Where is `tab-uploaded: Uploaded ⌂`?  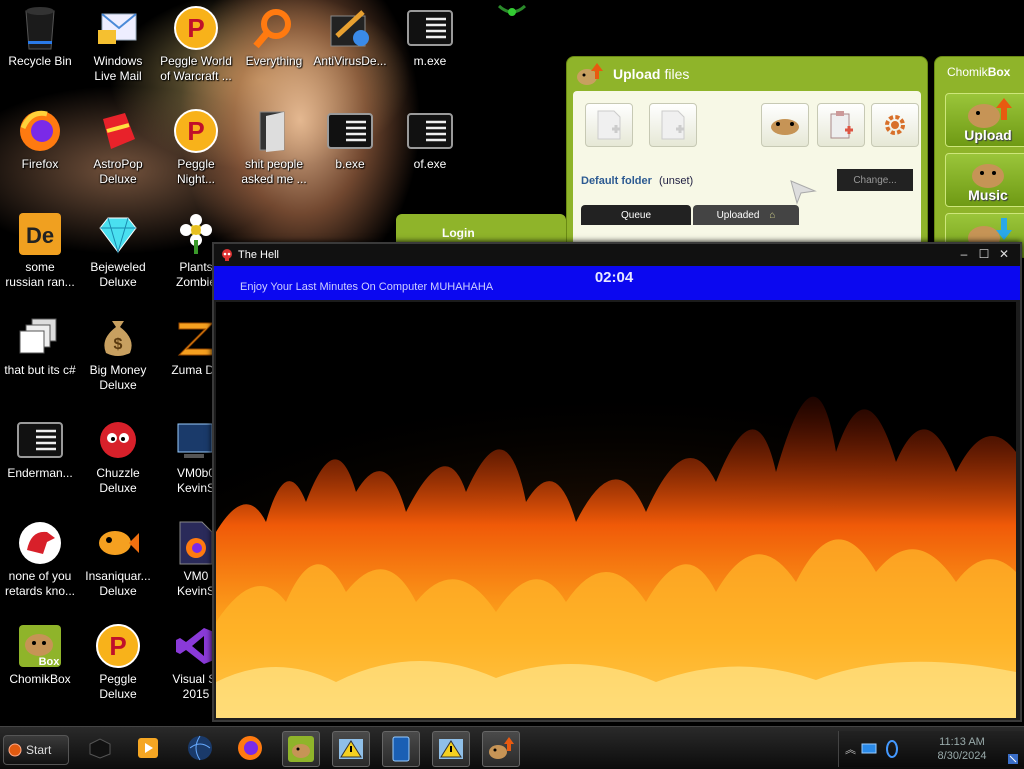 tab-uploaded: Uploaded ⌂ is located at coordinates (746, 215).